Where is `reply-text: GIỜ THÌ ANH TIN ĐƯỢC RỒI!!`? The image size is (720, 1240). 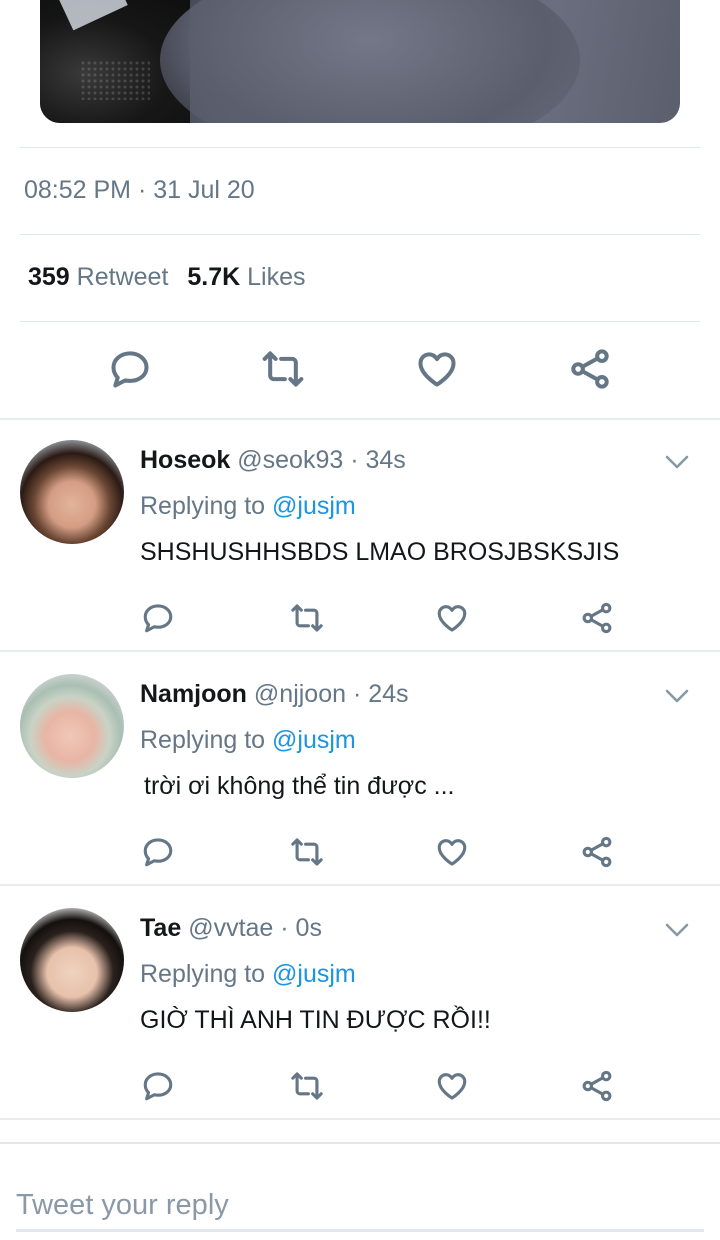 reply-text: GIỜ THÌ ANH TIN ĐƯỢC RỒI!! is located at coordinates (315, 1020).